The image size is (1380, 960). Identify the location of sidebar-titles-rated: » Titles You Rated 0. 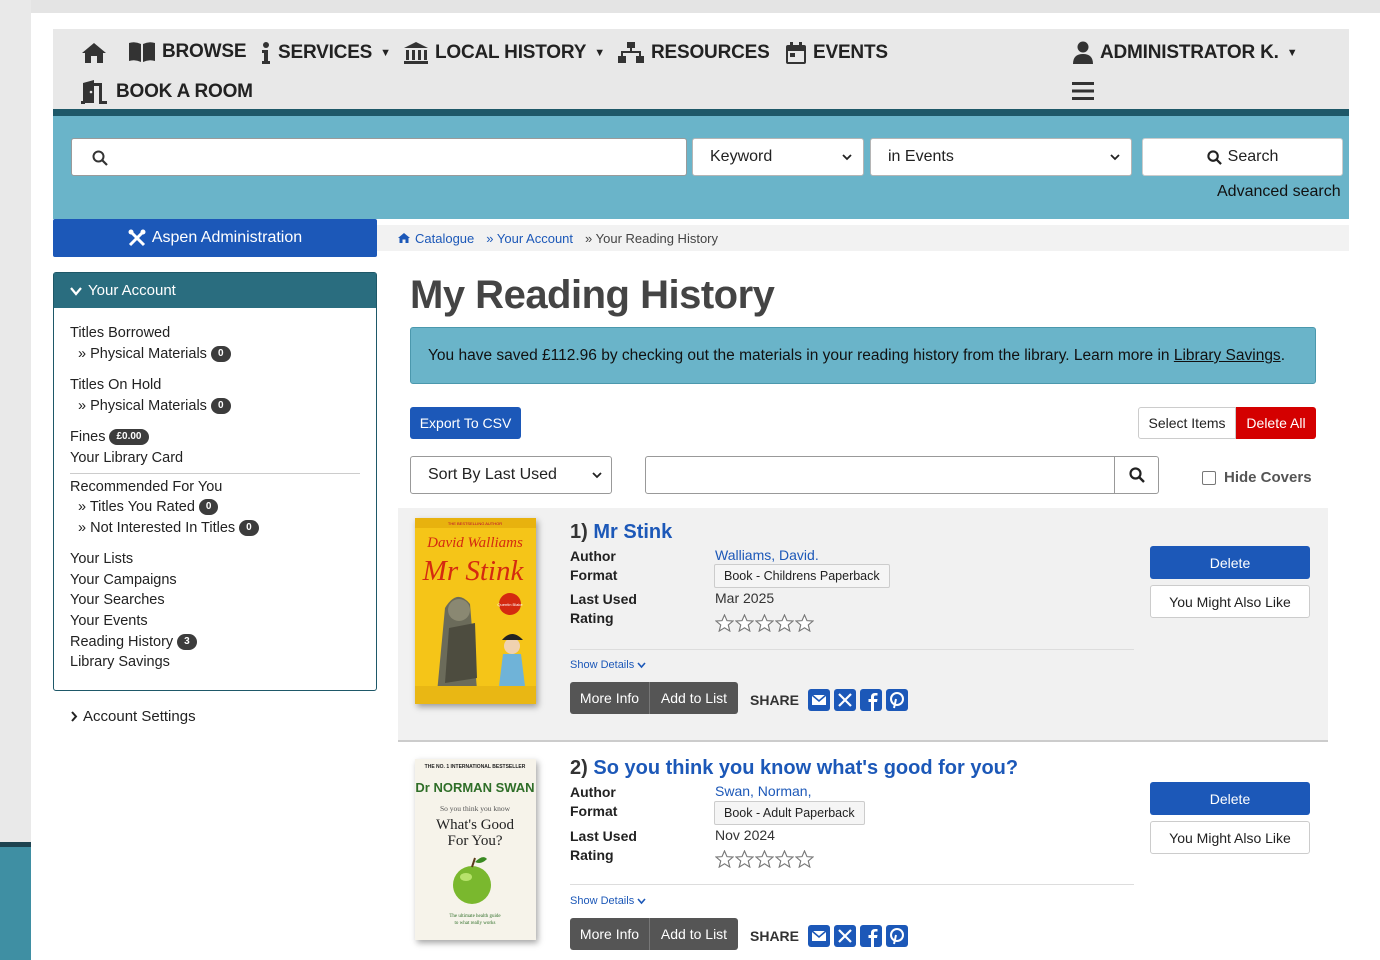
(148, 507).